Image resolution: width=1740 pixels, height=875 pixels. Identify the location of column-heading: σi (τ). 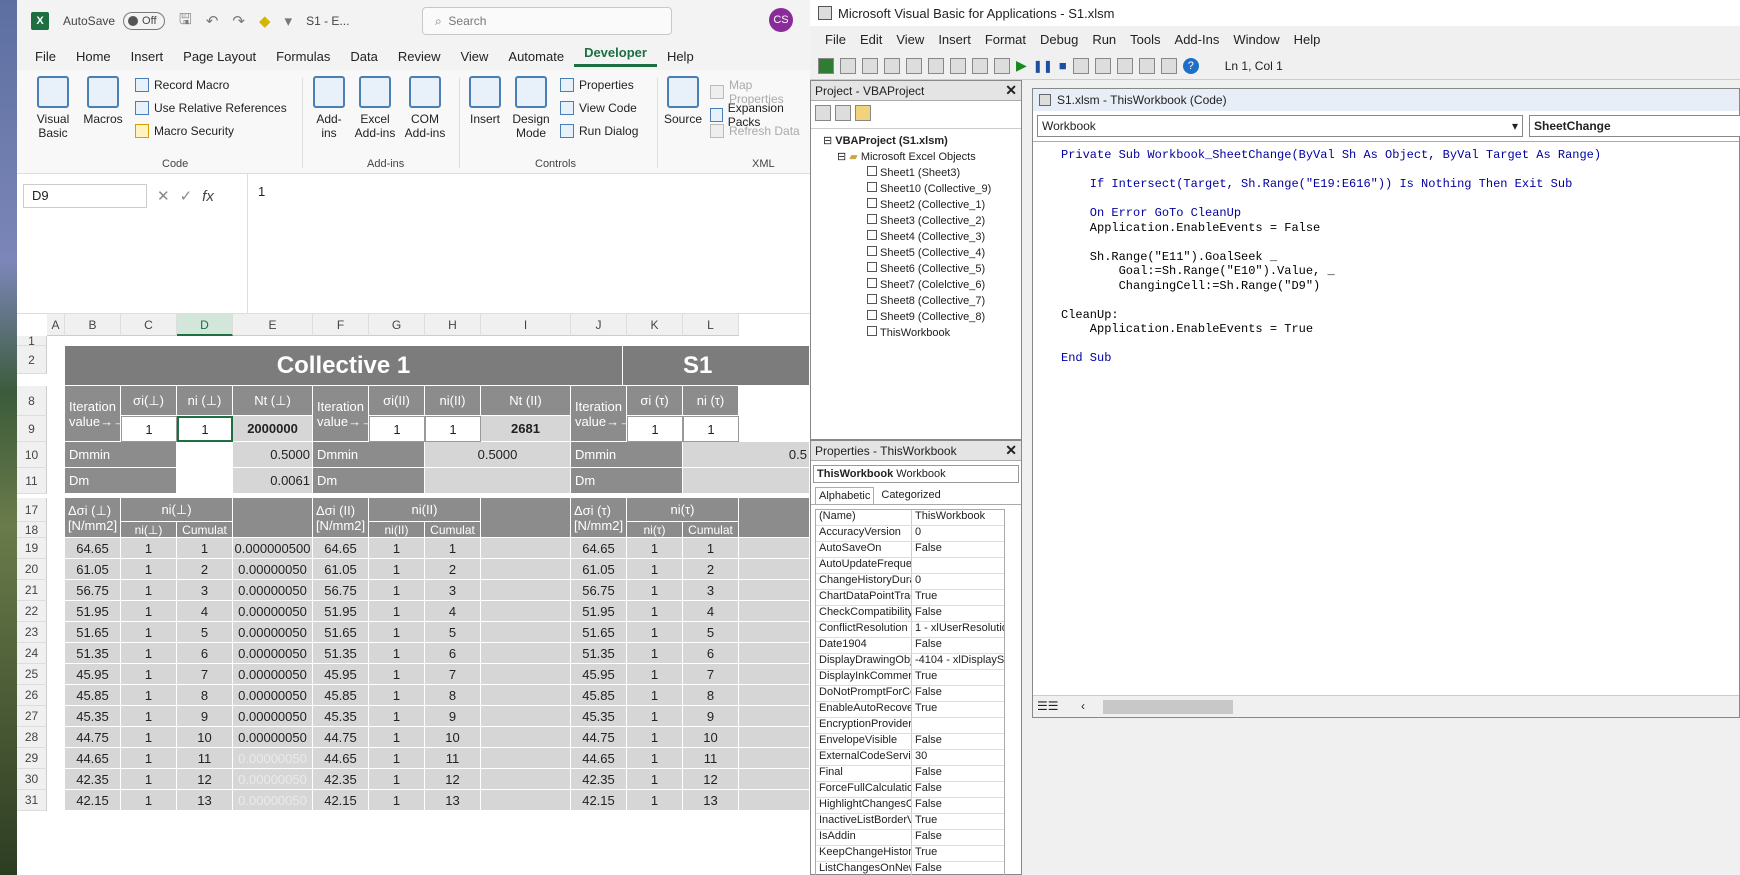
(655, 401).